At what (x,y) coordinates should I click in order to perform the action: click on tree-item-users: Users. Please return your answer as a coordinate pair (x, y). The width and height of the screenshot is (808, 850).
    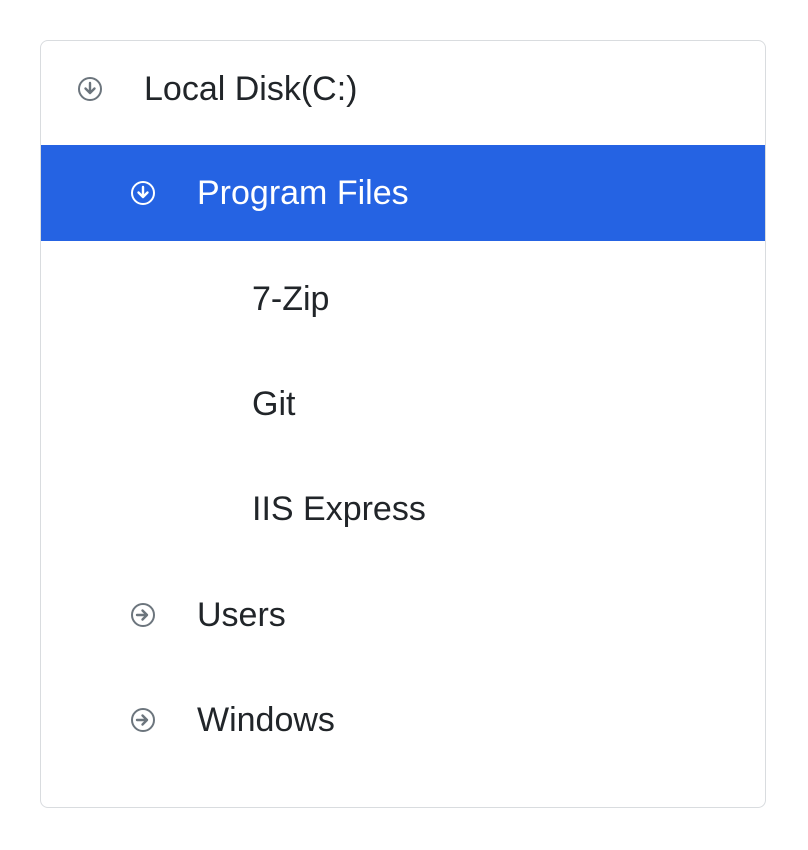
    Looking at the image, I should click on (403, 615).